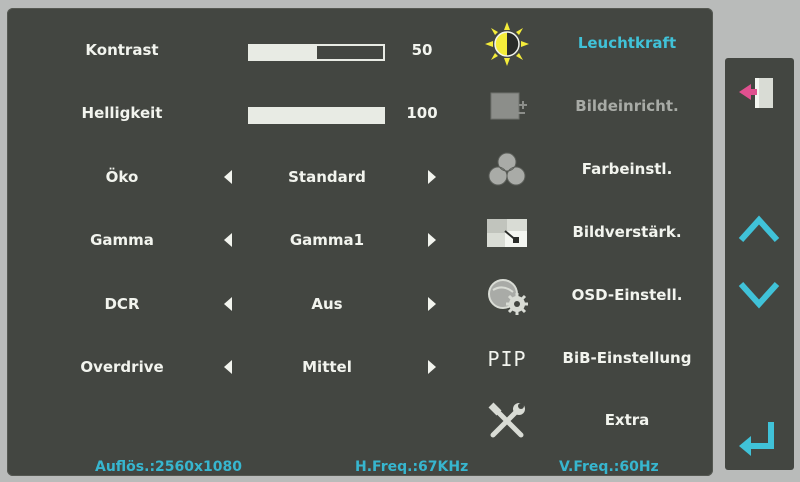  What do you see at coordinates (508, 297) in the screenshot?
I see `osd-settings-icon` at bounding box center [508, 297].